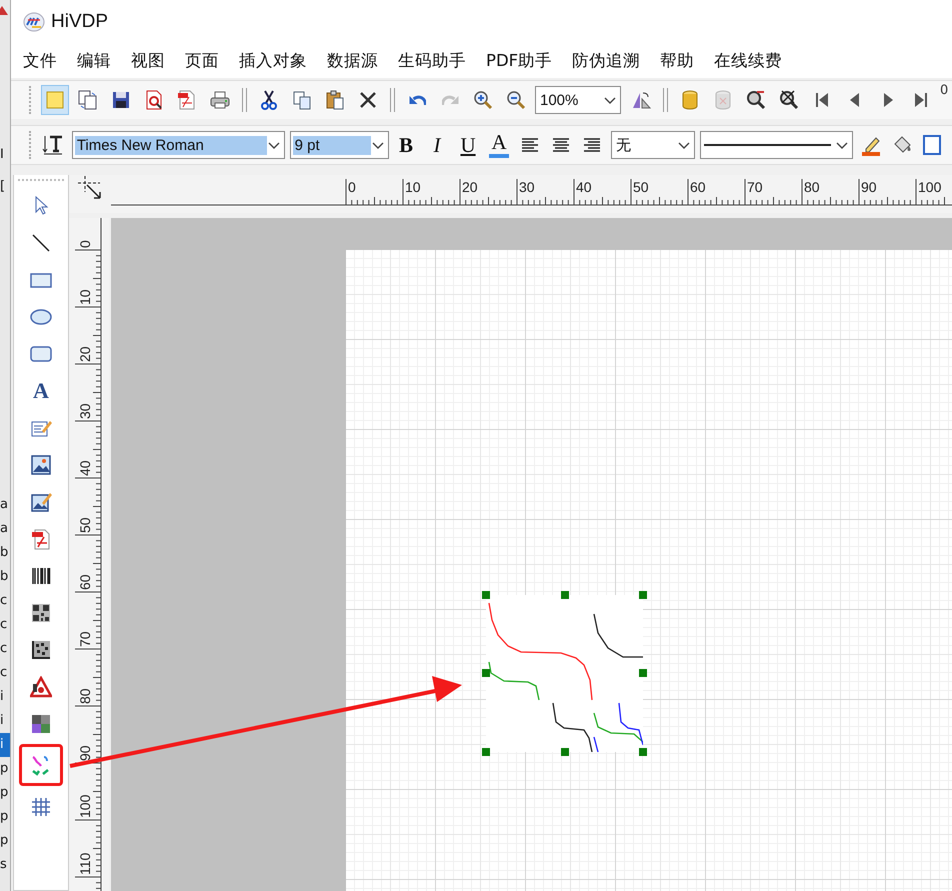 This screenshot has width=952, height=891. Describe the element at coordinates (41, 613) in the screenshot. I see `qr-code-icon` at that location.